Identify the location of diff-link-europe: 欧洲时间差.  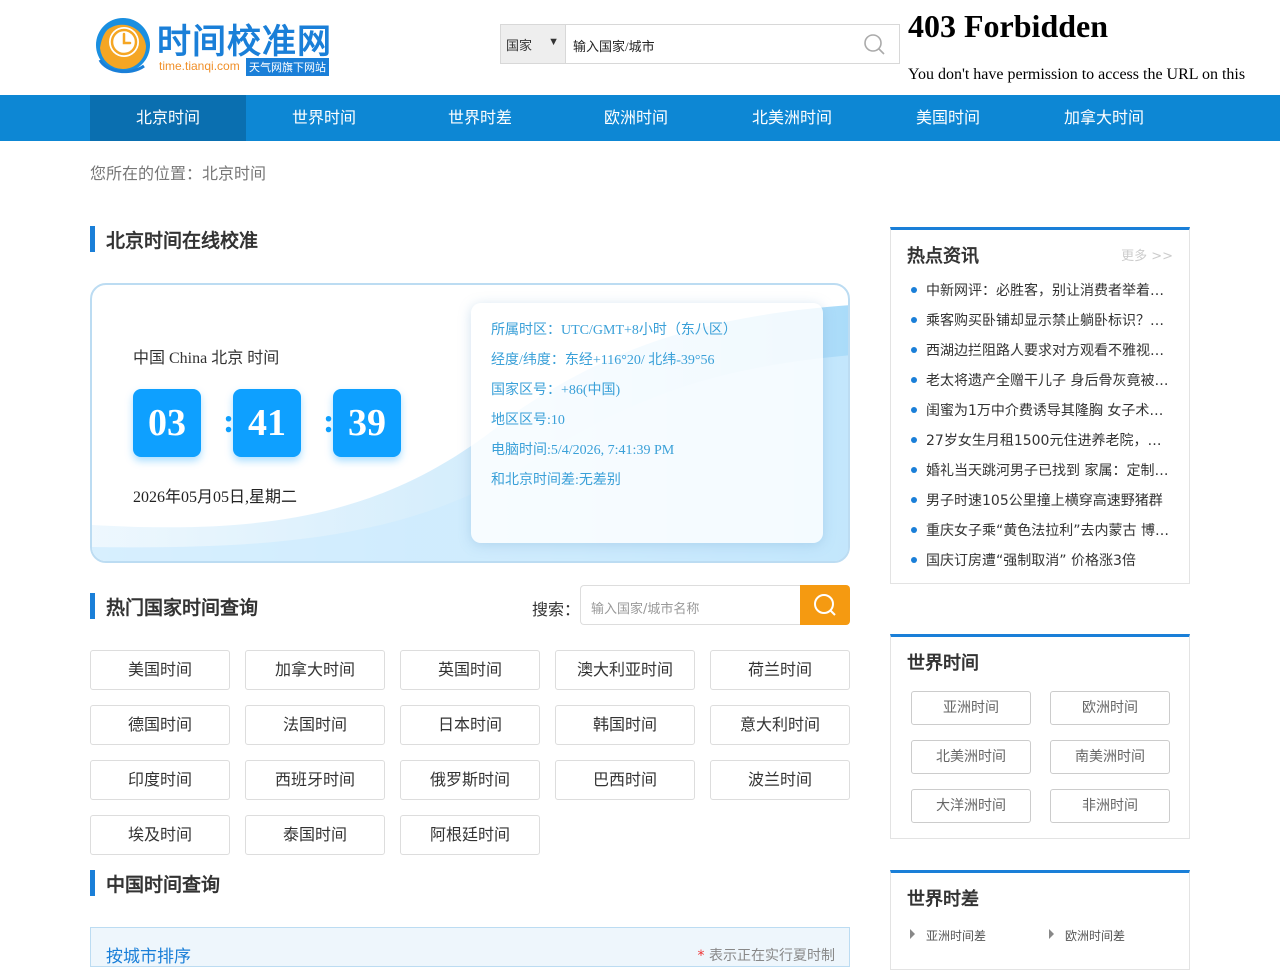
(1087, 935).